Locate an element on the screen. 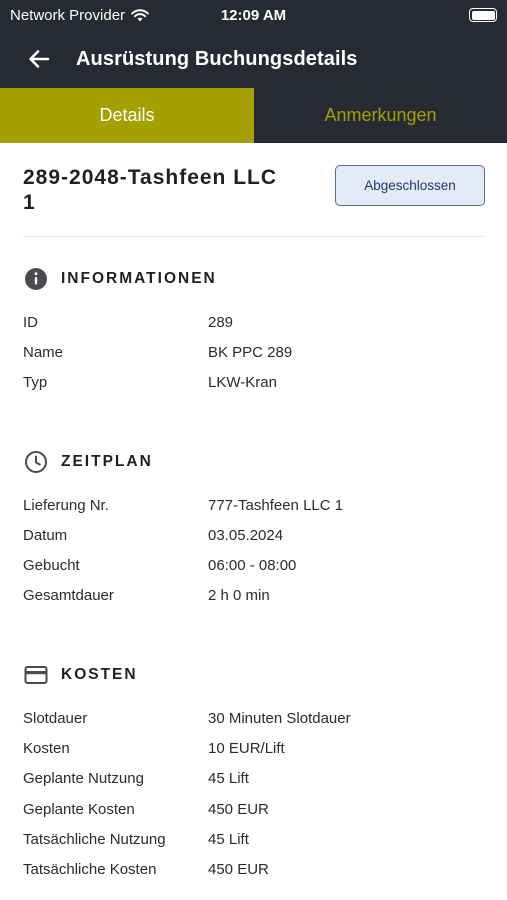  row-value: 03.05.2024 is located at coordinates (246, 535).